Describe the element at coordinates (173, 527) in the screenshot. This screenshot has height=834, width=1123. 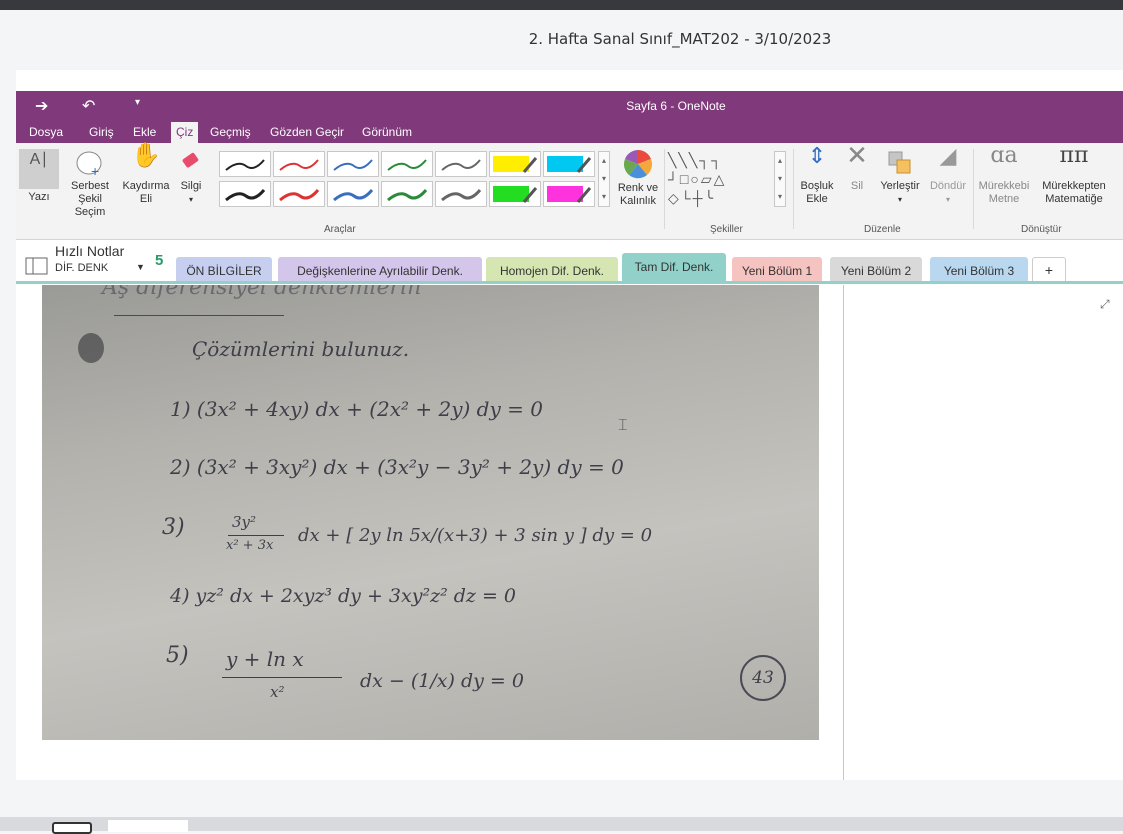
I see `equation-3-number: 3)` at that location.